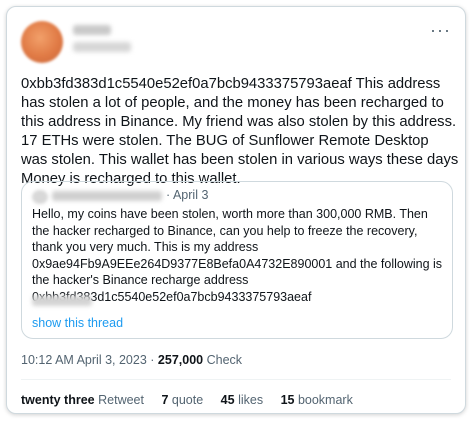 Image resolution: width=474 pixels, height=422 pixels. I want to click on timestamp: 10:12 AM April 3, 2023, so click(84, 360).